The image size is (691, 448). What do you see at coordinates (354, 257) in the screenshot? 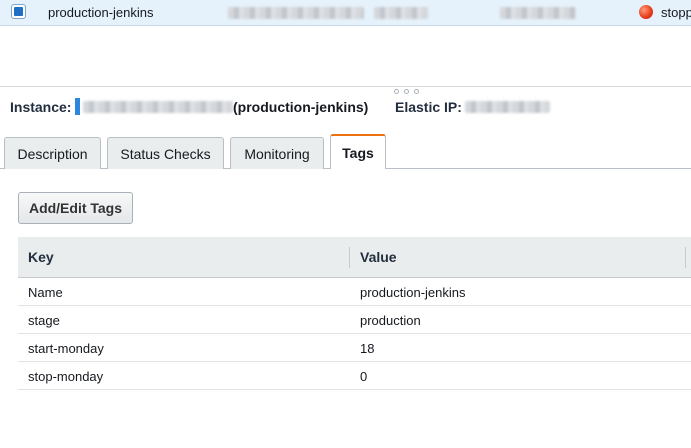
I see `tags-table-header: Key Value` at bounding box center [354, 257].